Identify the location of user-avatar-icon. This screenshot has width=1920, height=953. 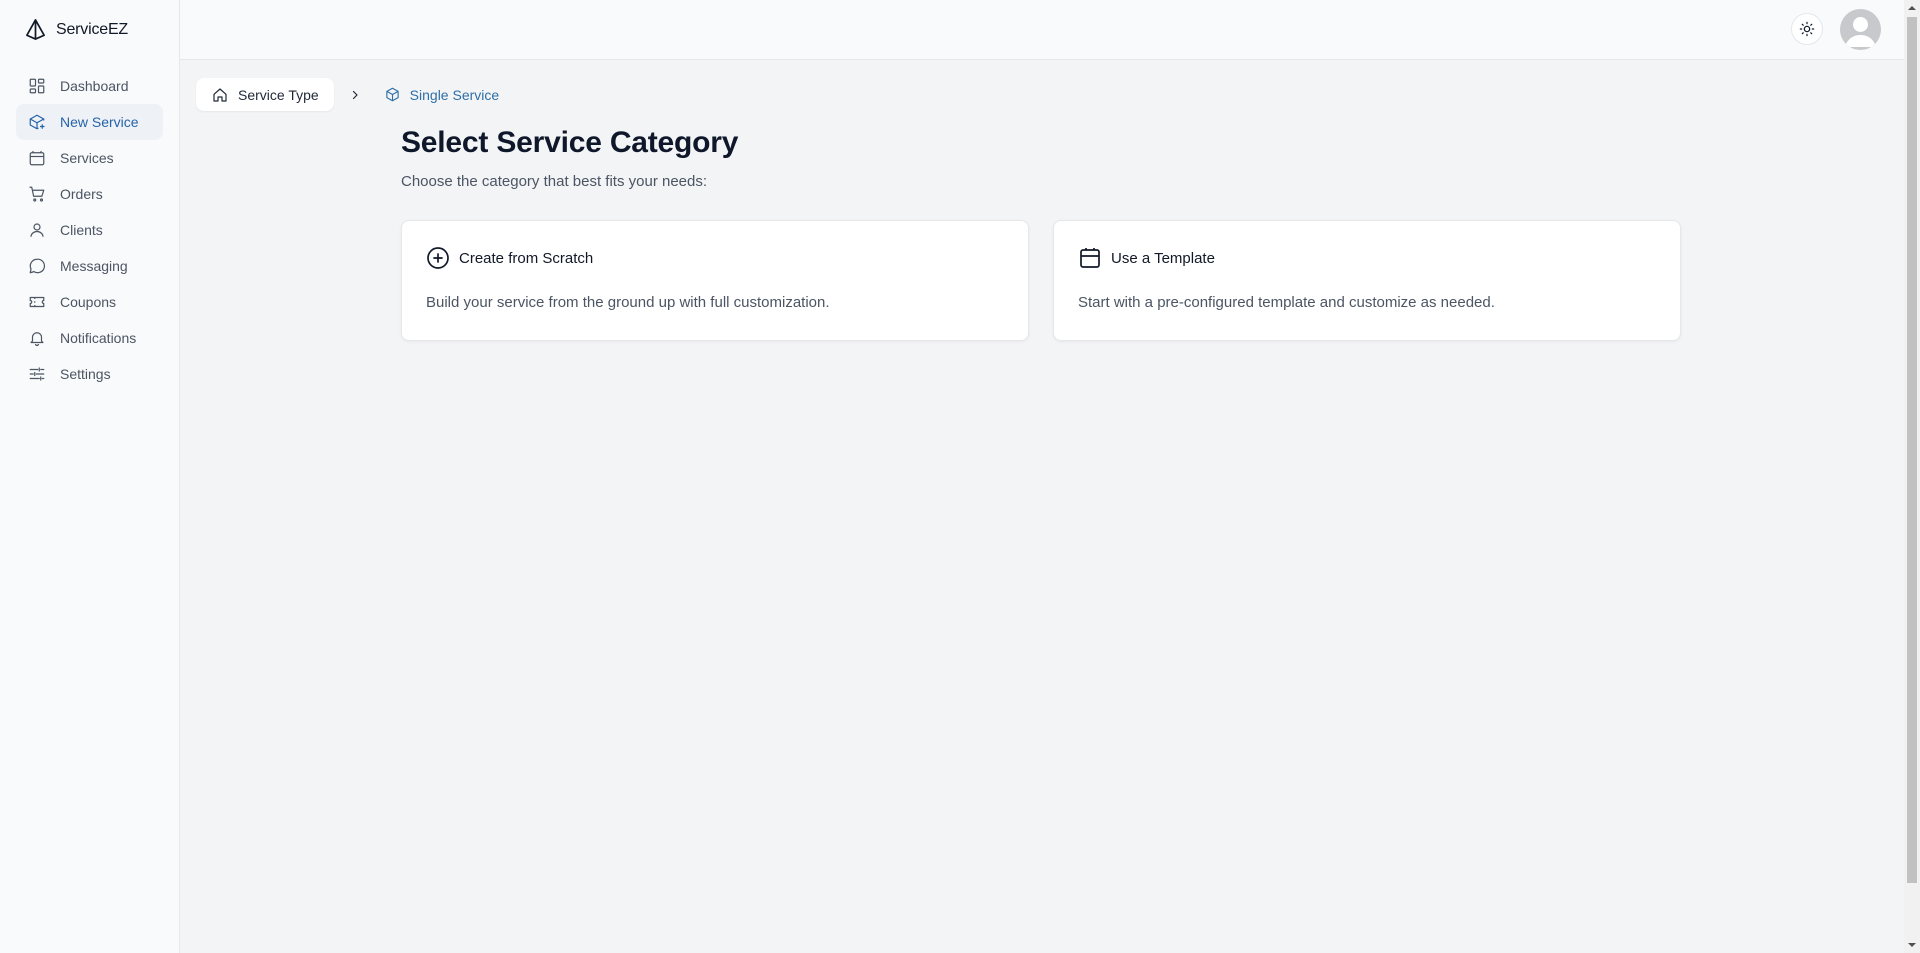
(1860, 32).